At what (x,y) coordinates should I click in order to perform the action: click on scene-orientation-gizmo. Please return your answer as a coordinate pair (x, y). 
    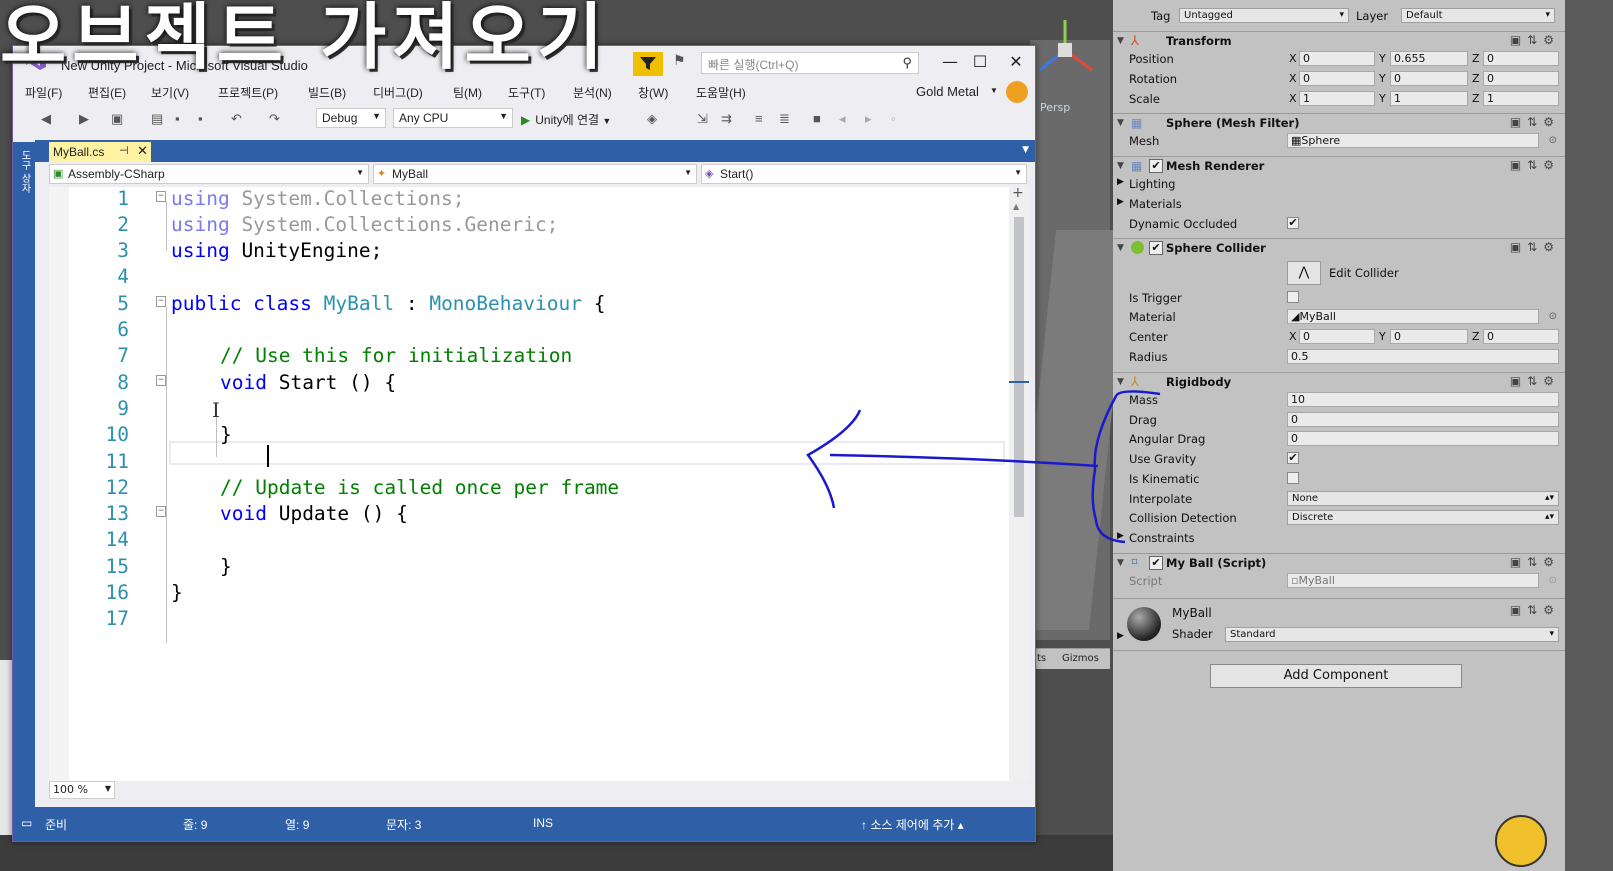
    Looking at the image, I should click on (1065, 50).